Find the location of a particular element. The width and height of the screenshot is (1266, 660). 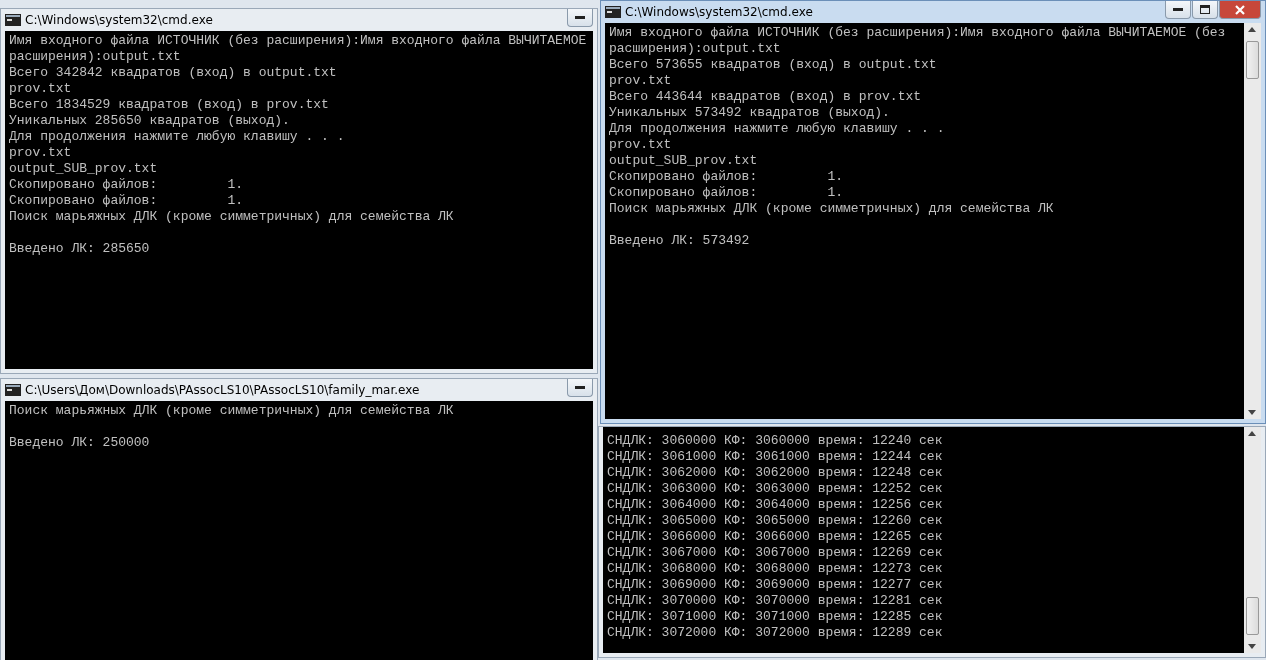

console-line: Уникальных 285650 квадратов (выход). is located at coordinates (150, 121).